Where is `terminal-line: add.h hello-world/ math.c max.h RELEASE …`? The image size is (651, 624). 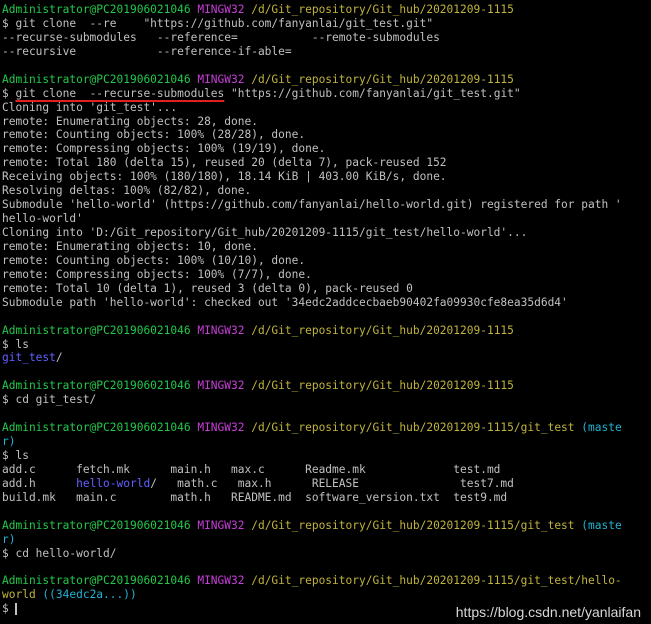 terminal-line: add.h hello-world/ math.c max.h RELEASE … is located at coordinates (325, 484).